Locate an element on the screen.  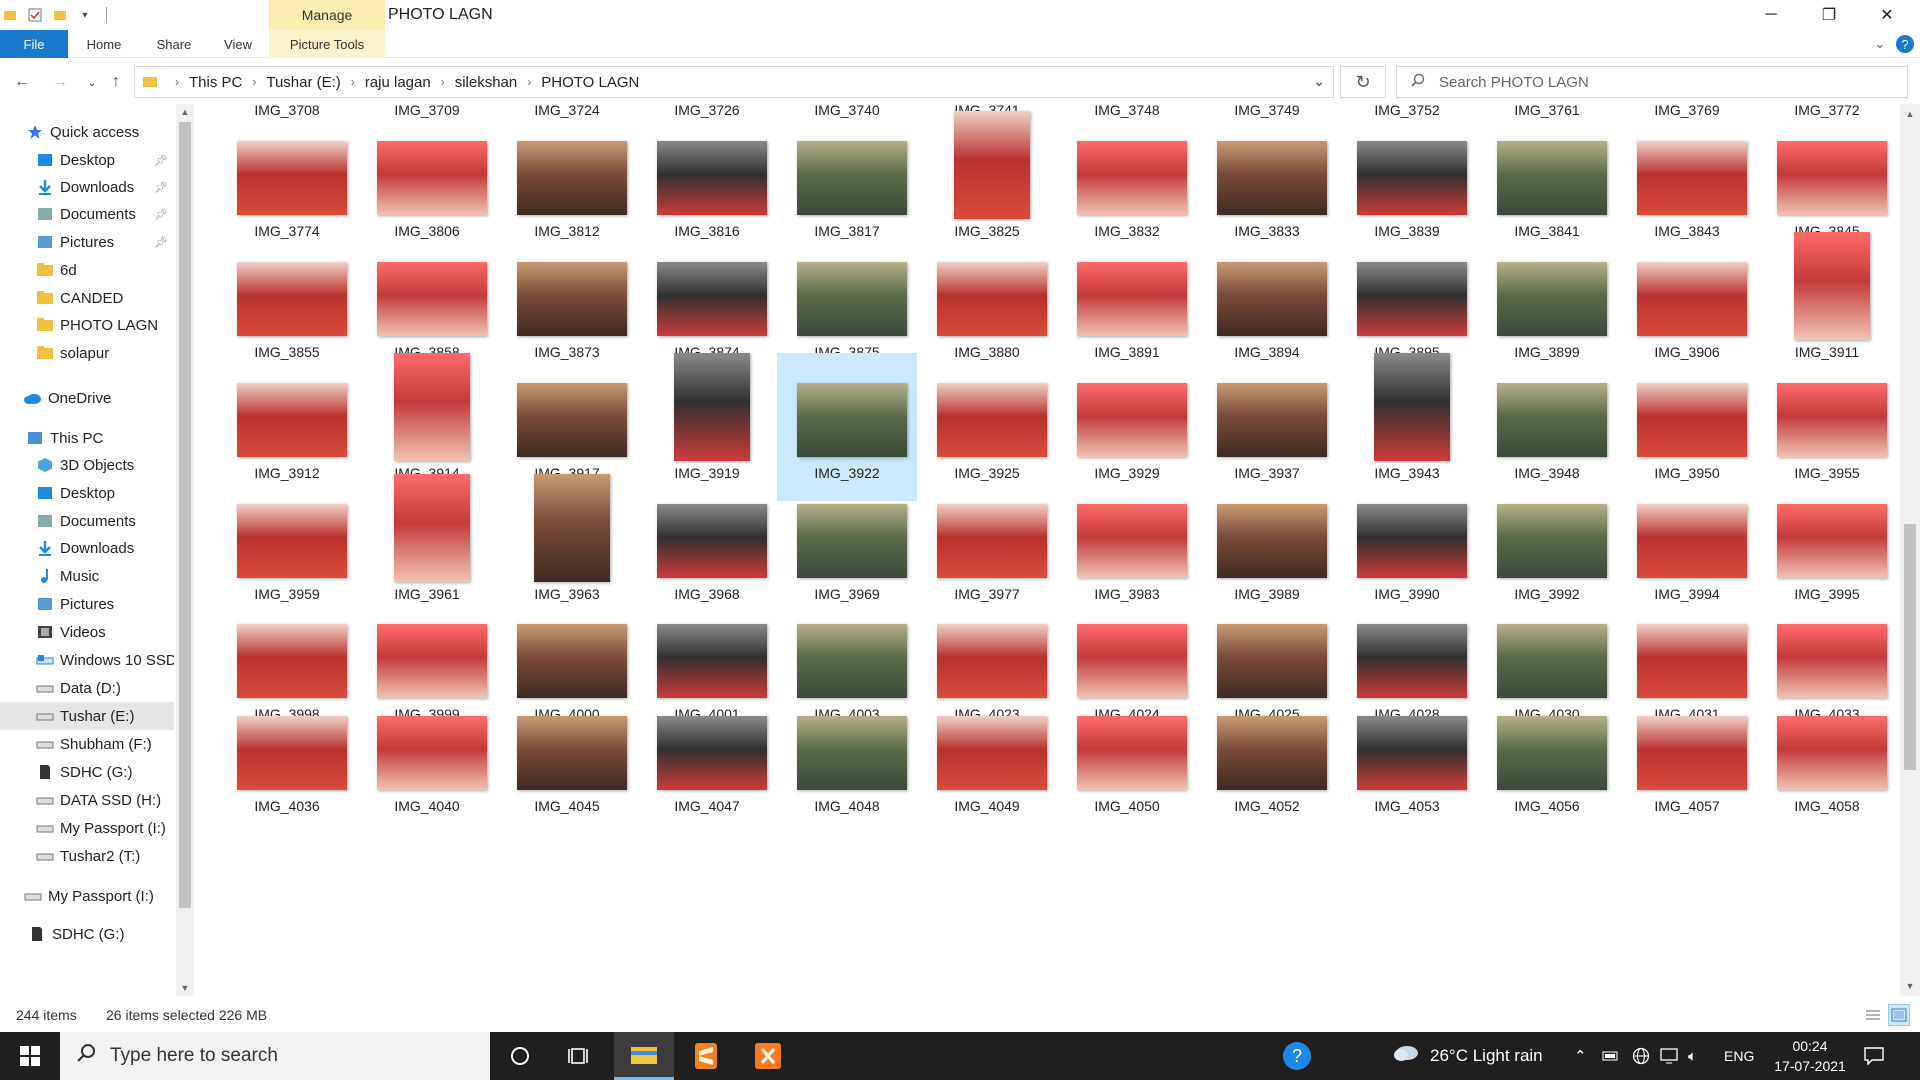
file-item: IMG_4040 is located at coordinates (427, 760).